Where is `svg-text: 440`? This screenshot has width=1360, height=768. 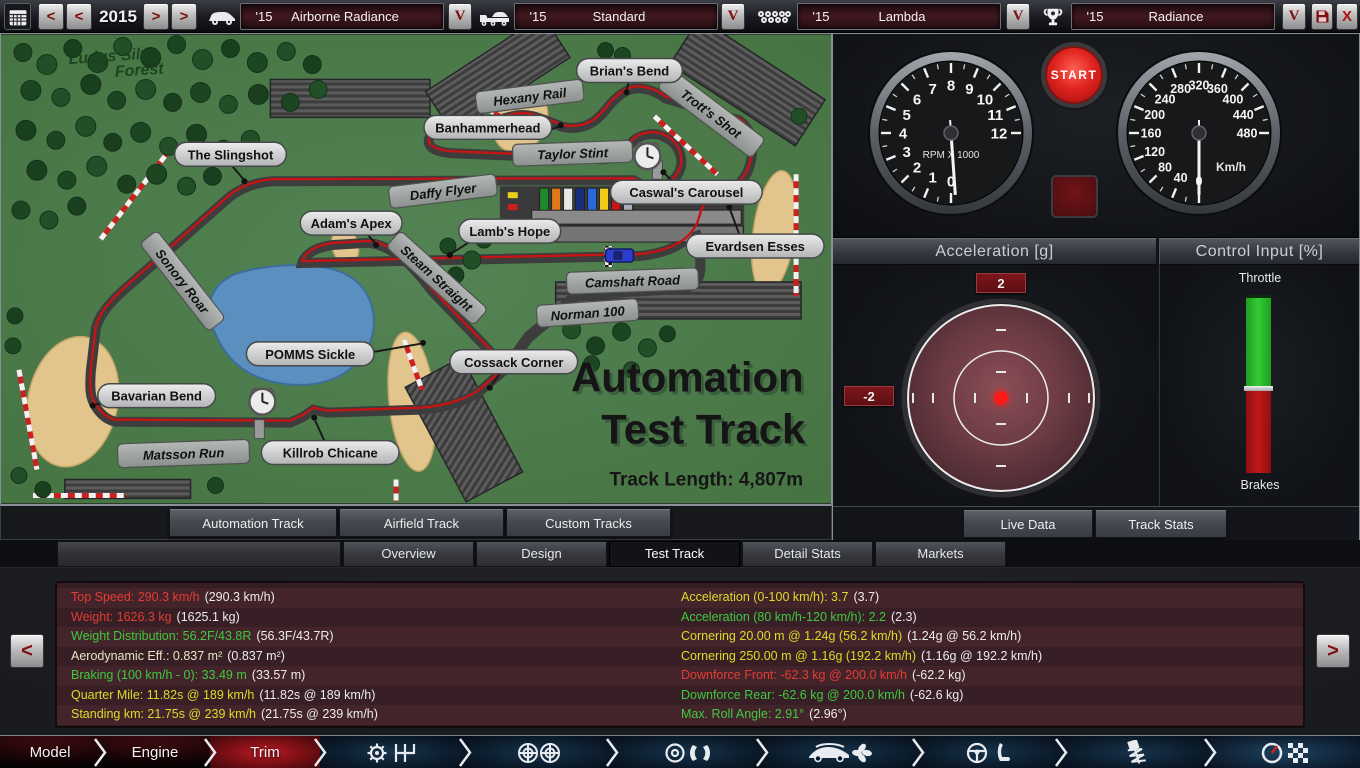 svg-text: 440 is located at coordinates (1243, 115).